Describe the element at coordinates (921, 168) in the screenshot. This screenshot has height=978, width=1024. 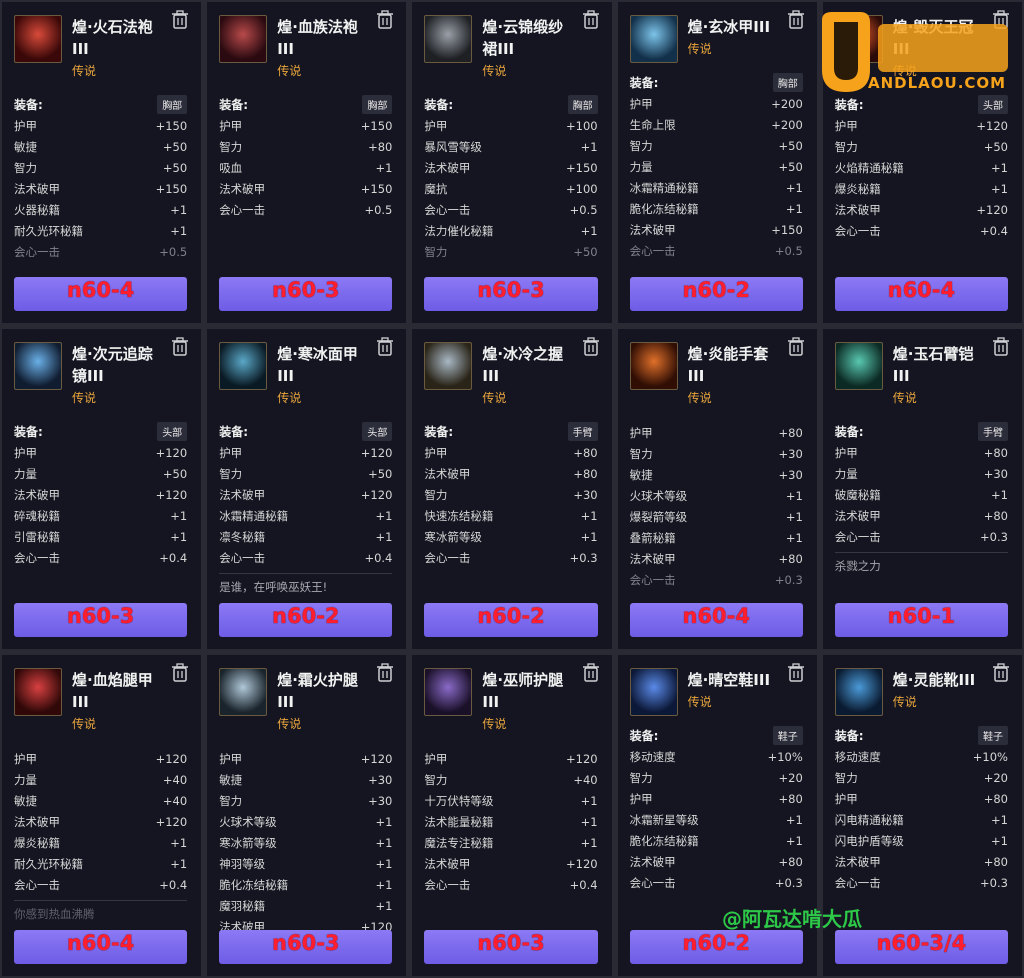
I see `stat-row: 火焰精通秘籍 +1` at that location.